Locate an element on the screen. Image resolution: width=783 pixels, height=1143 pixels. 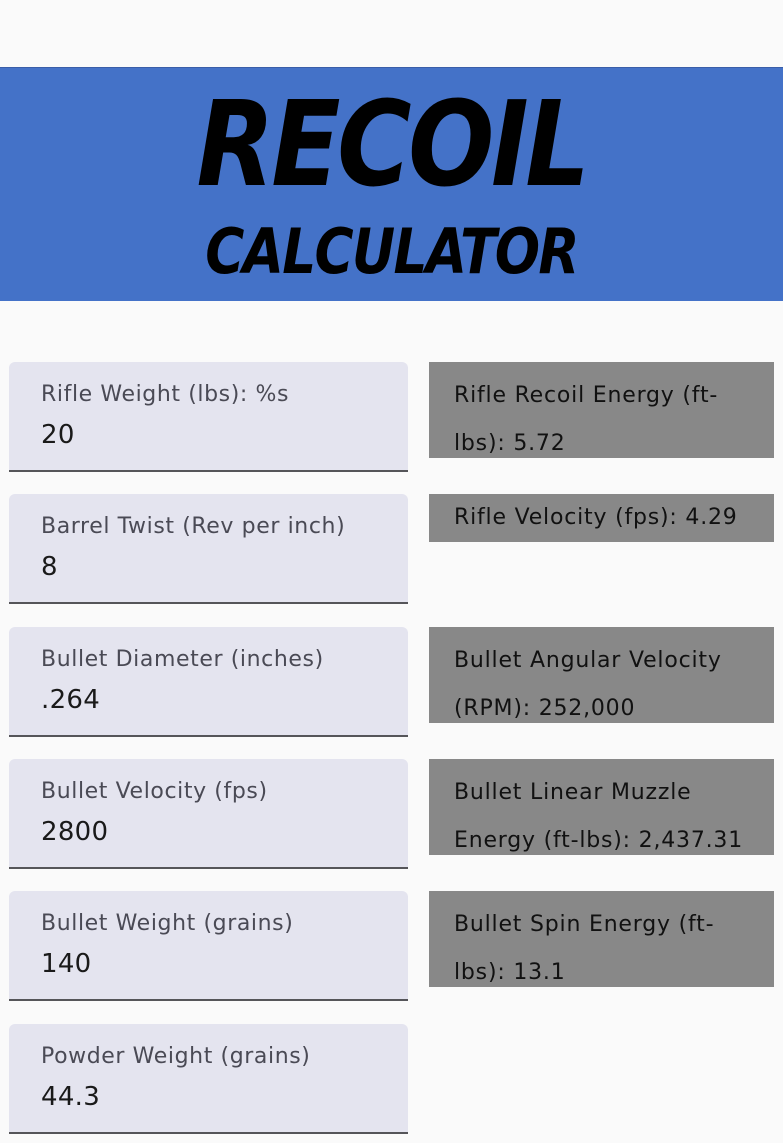
bullet-diameter-input is located at coordinates (211, 700).